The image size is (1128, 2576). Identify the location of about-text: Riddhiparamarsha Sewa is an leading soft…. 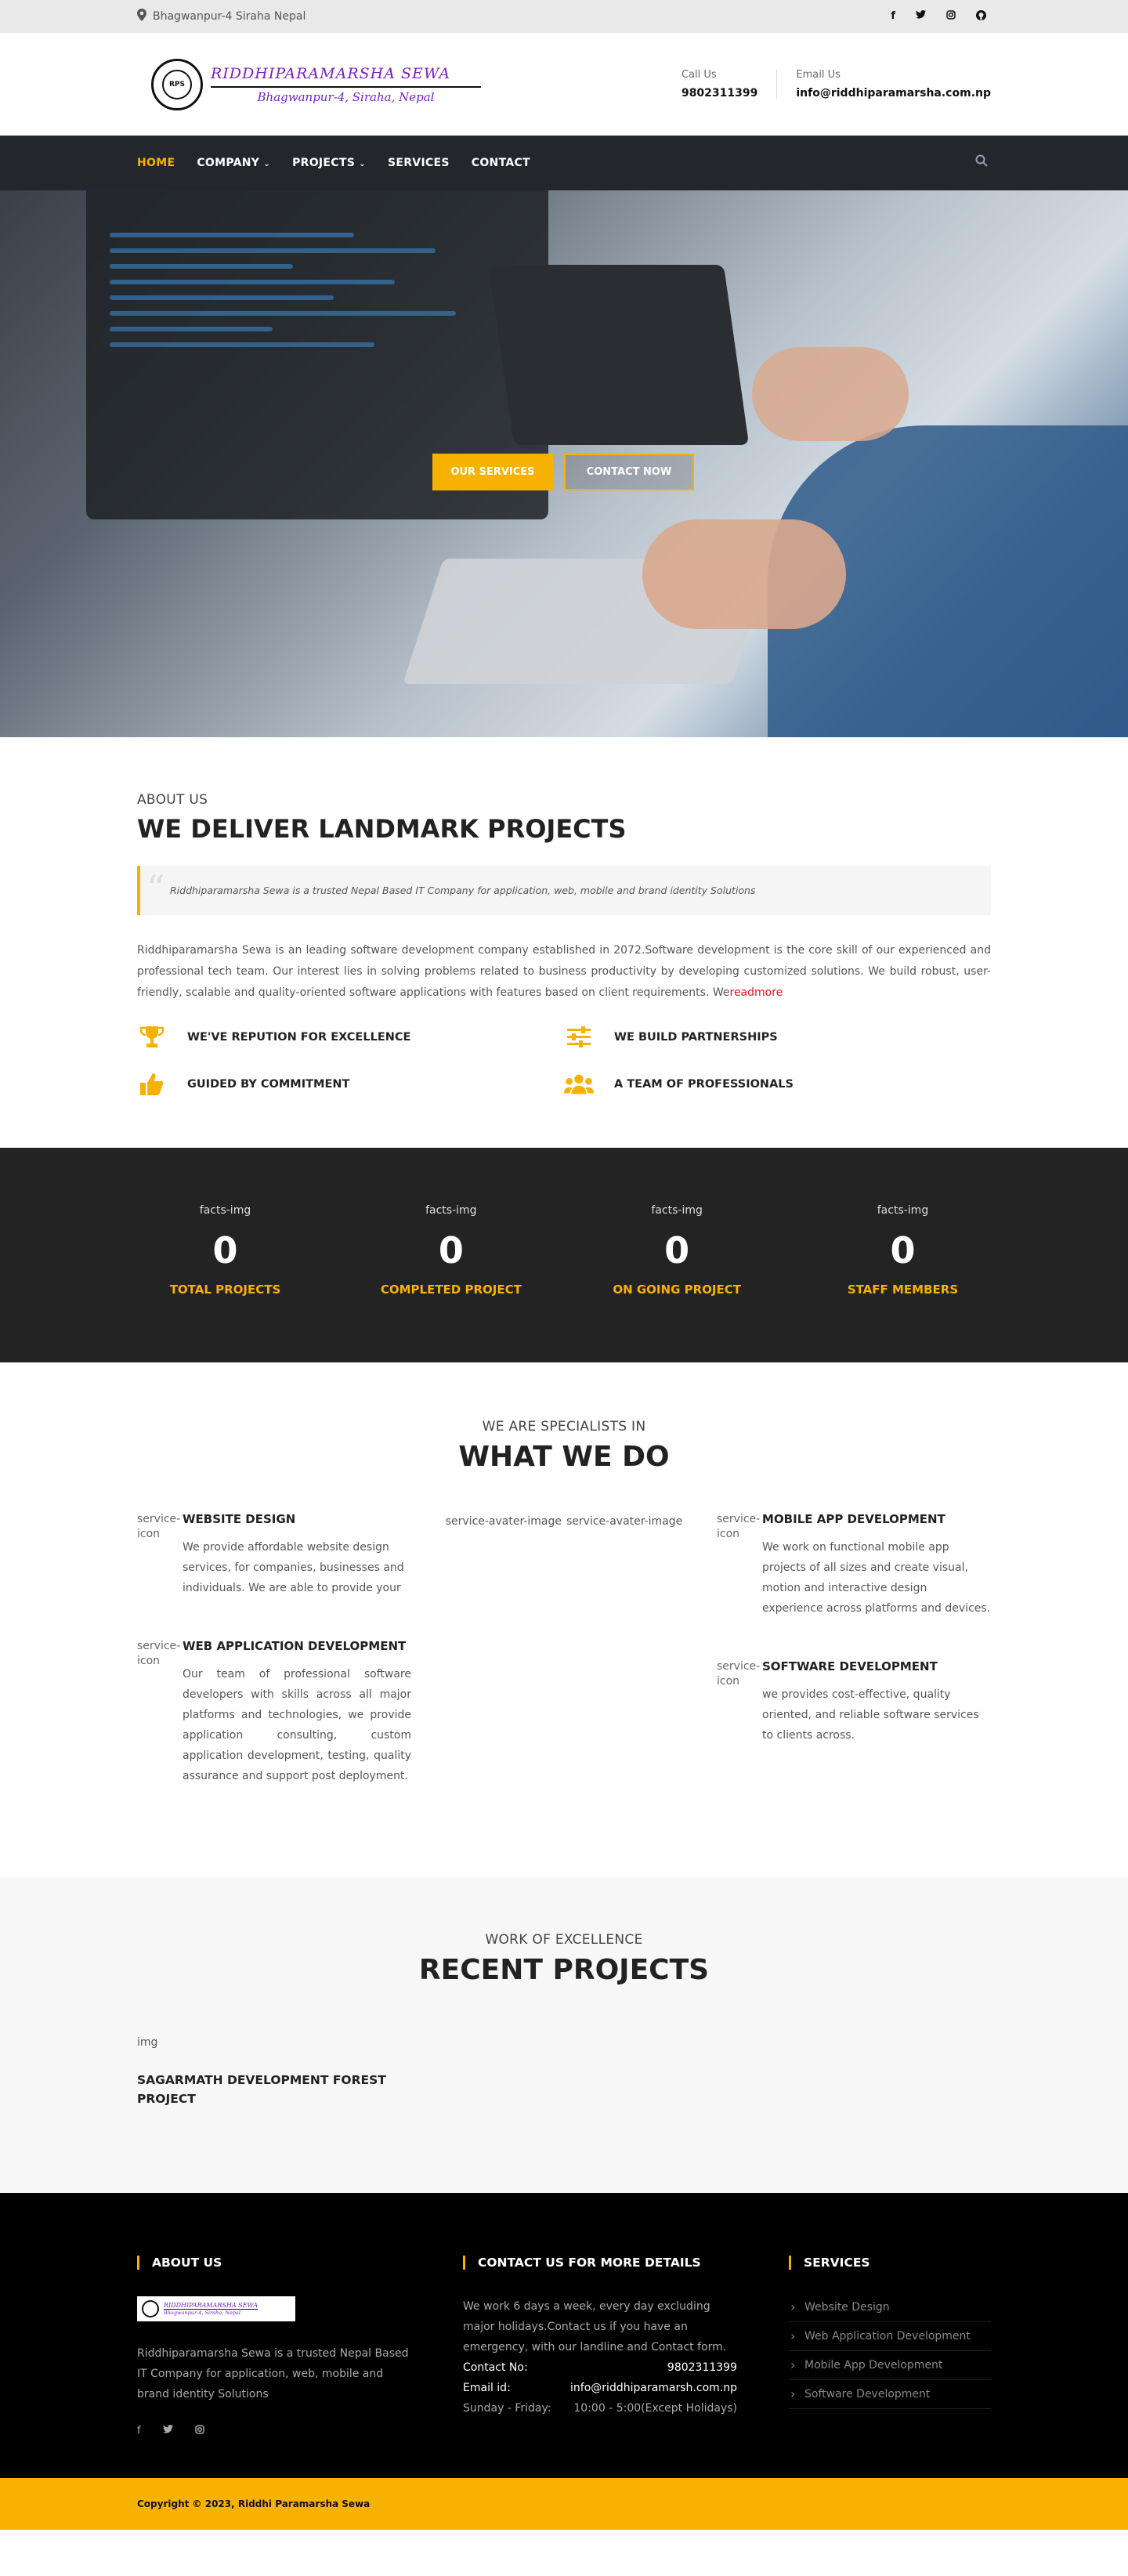
(564, 972).